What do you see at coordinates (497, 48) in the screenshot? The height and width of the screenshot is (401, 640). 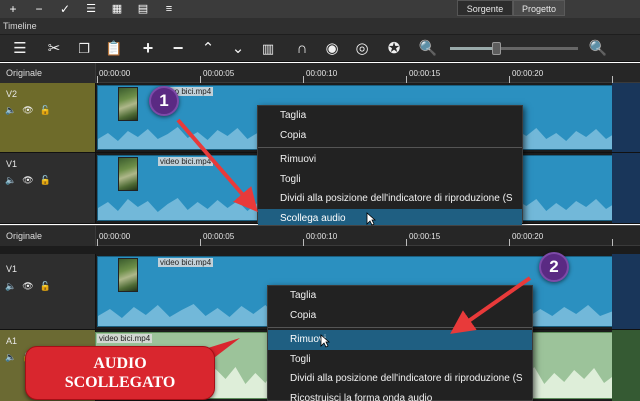 I see `zoom-slider-handle` at bounding box center [497, 48].